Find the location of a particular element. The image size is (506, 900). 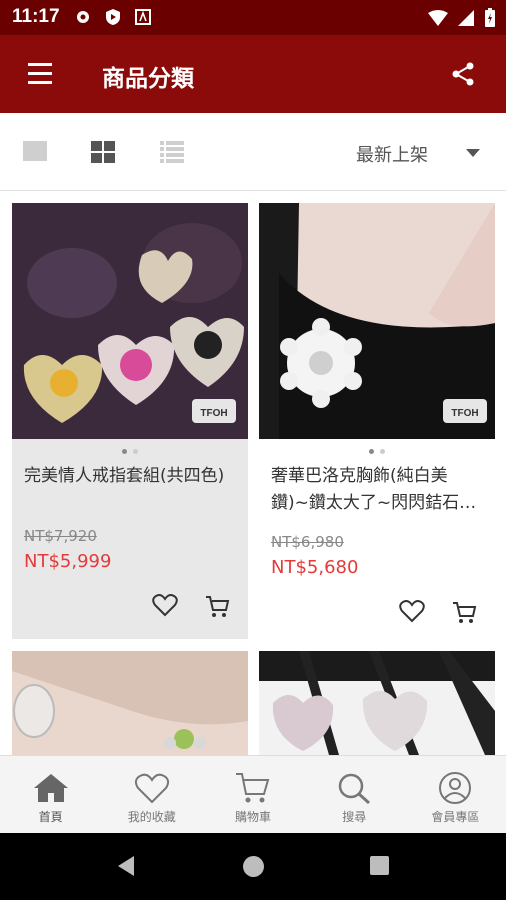

original-price: NT$6,980 is located at coordinates (307, 542).